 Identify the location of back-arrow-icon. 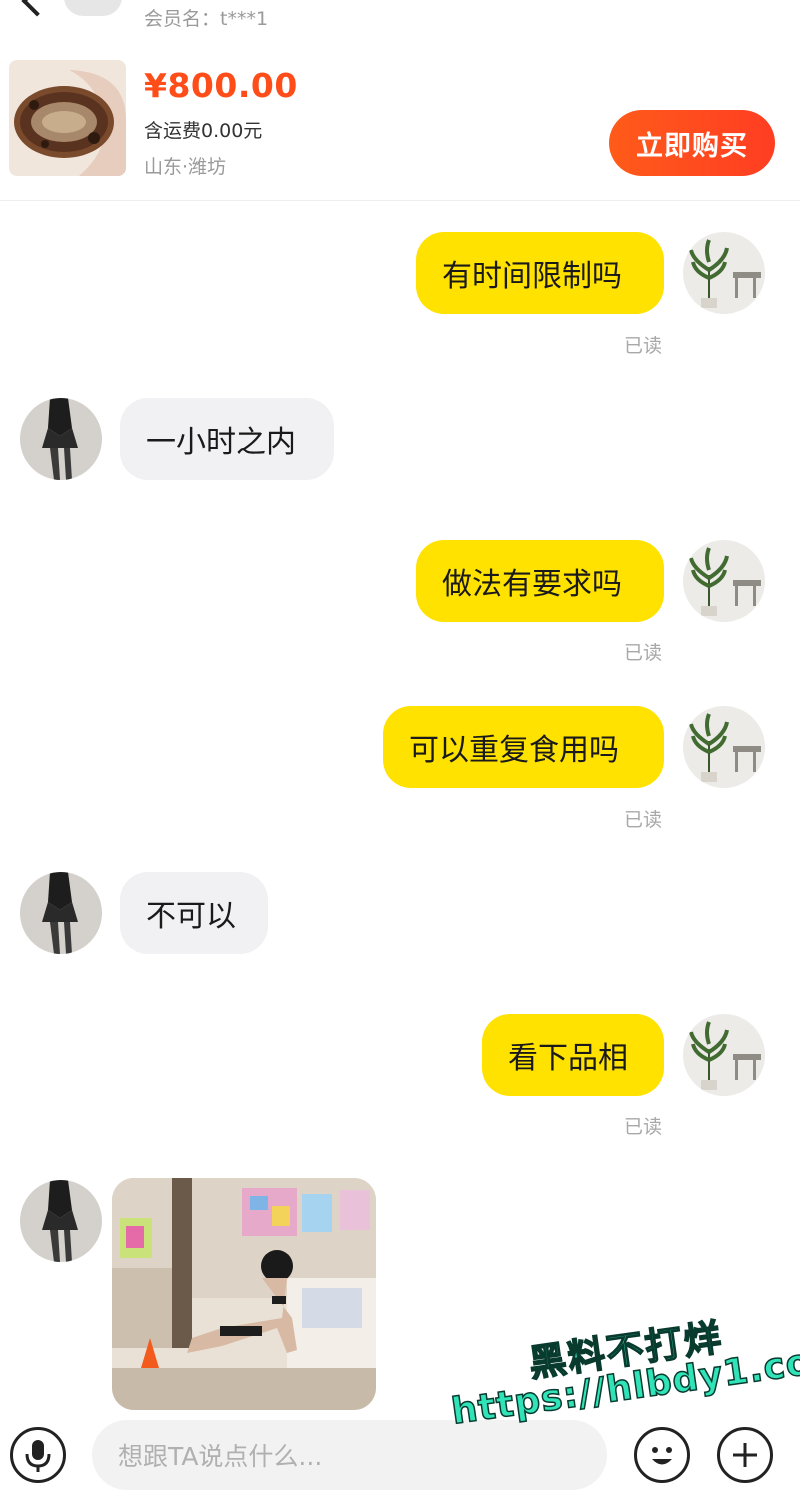
(37, 8).